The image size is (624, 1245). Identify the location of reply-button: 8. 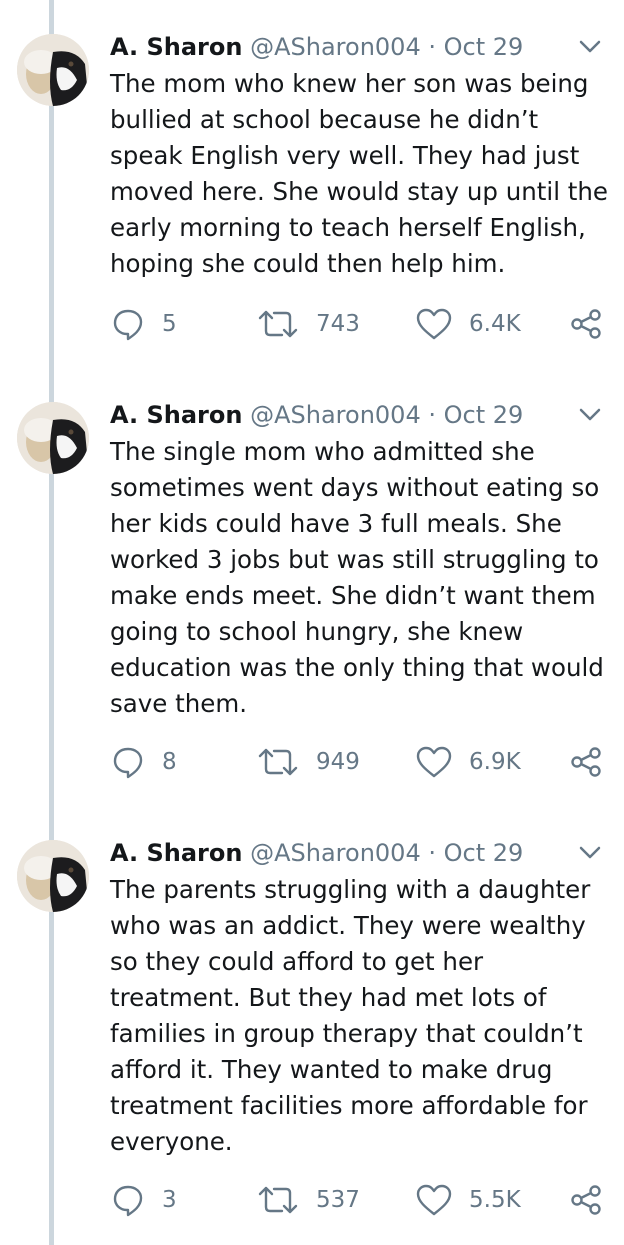
(143, 762).